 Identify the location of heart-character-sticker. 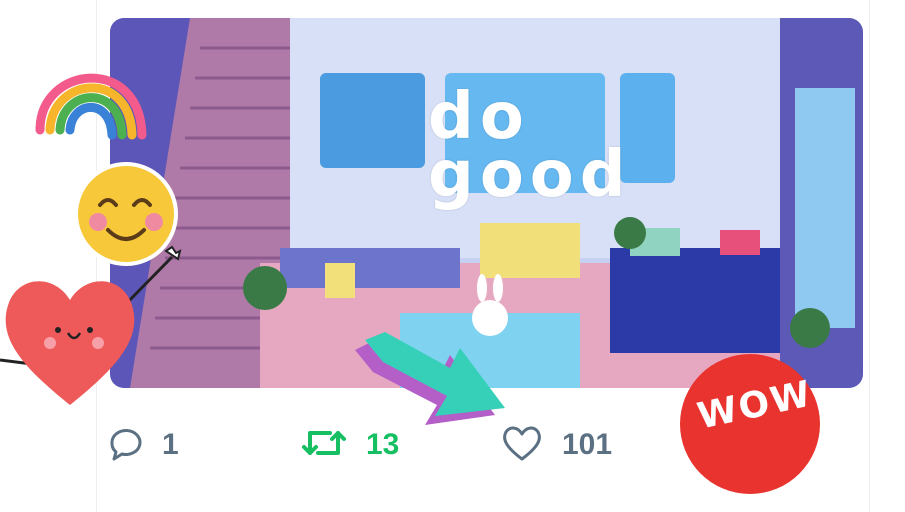
(91, 325).